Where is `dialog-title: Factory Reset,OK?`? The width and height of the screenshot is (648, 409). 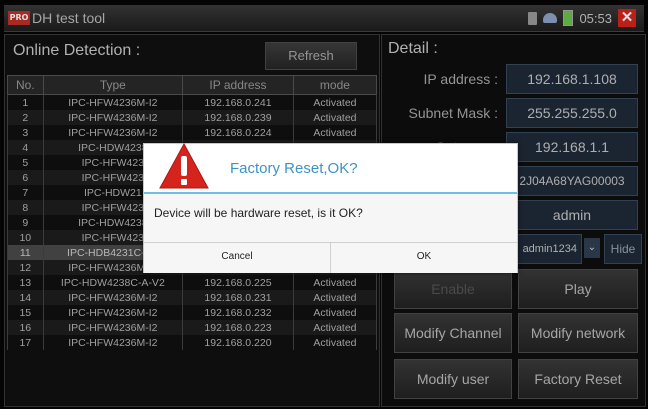
dialog-title: Factory Reset,OK? is located at coordinates (294, 168).